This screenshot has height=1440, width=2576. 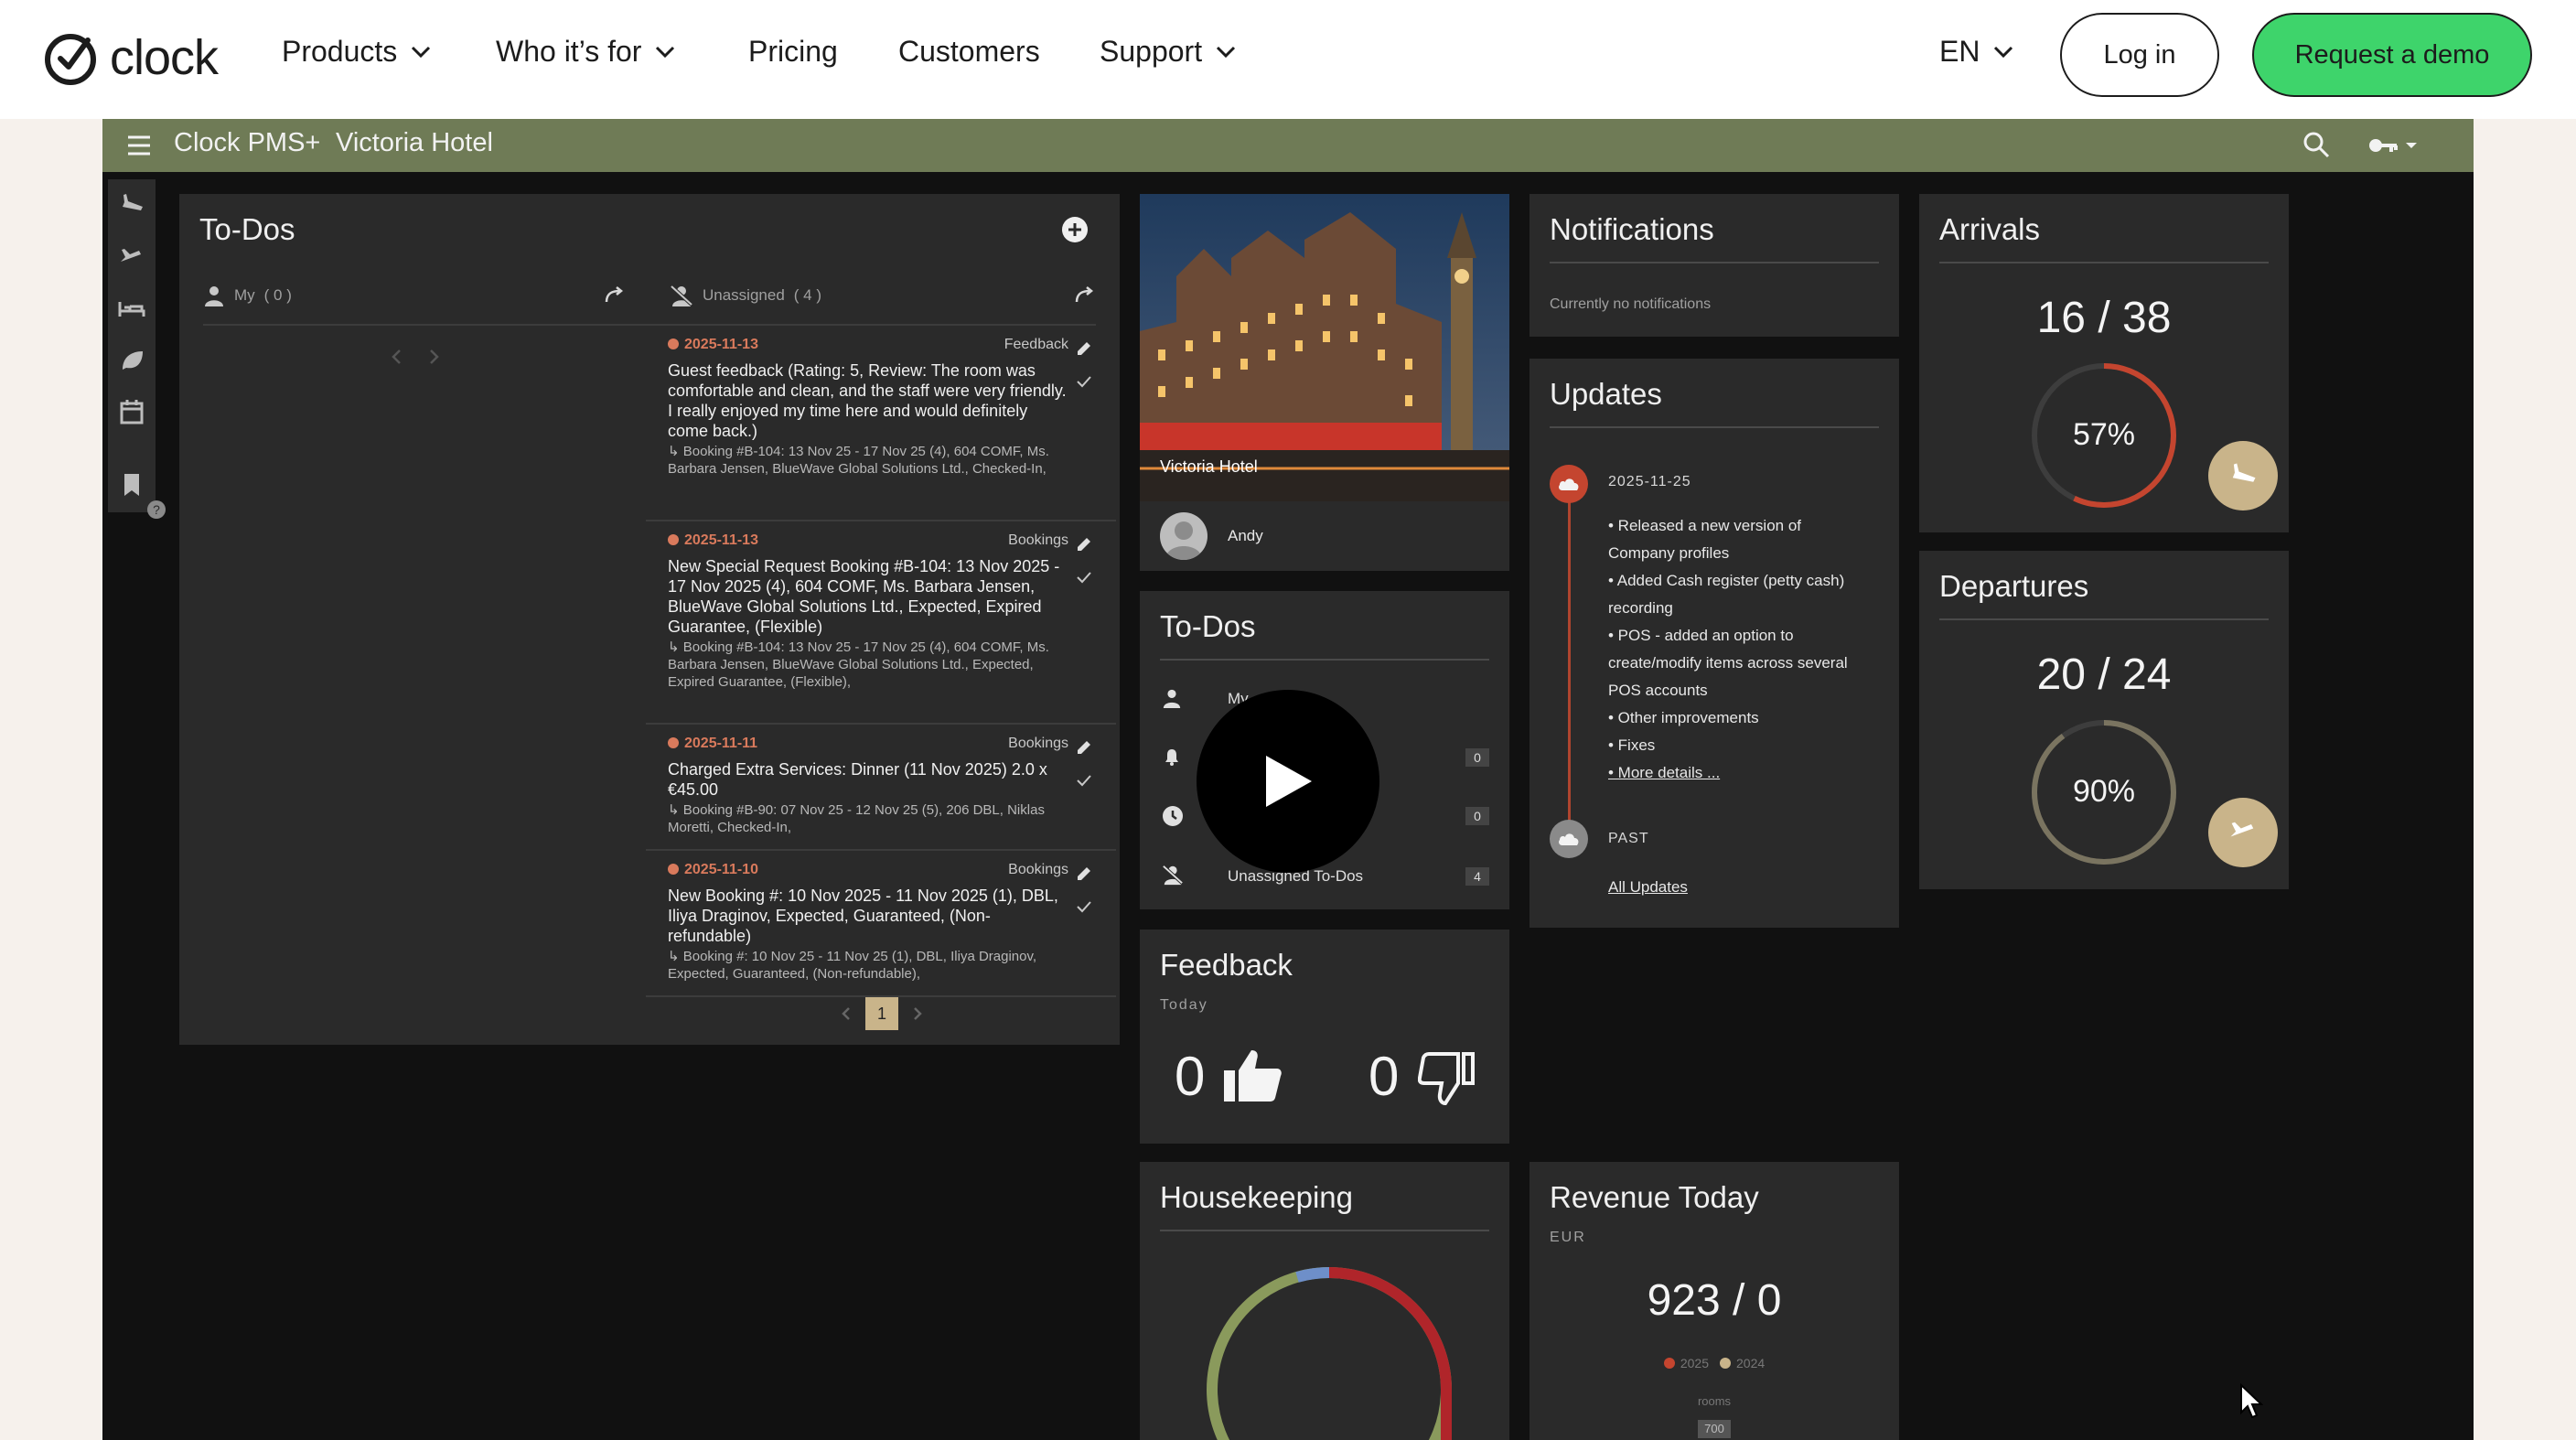 What do you see at coordinates (1173, 816) in the screenshot?
I see `clock-icon` at bounding box center [1173, 816].